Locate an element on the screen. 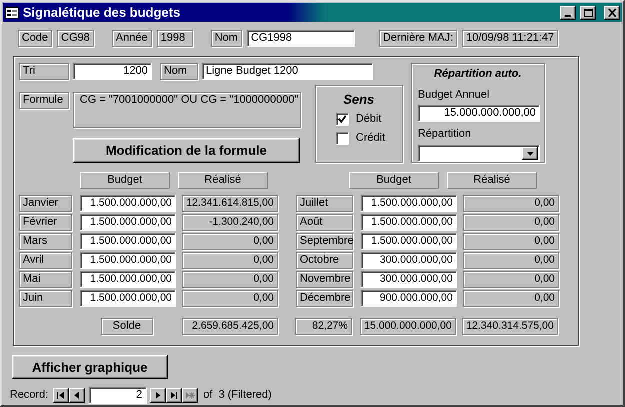 The height and width of the screenshot is (407, 625). month-label: Avril is located at coordinates (45, 260).